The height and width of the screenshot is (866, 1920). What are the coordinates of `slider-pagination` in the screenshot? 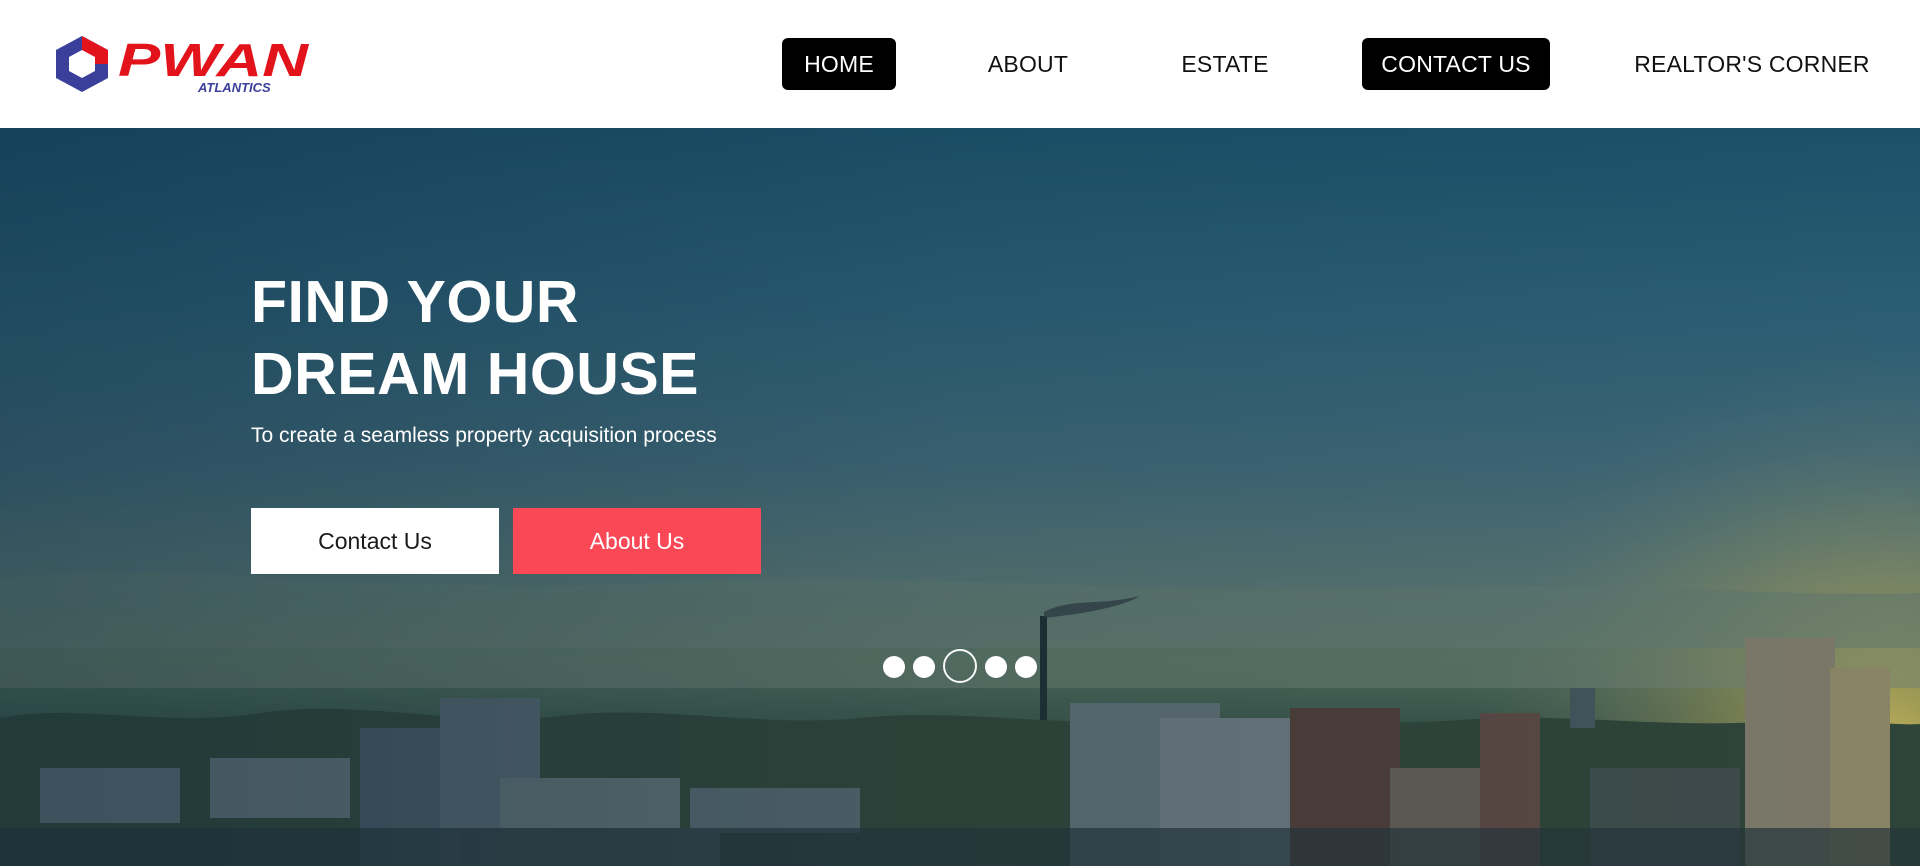 It's located at (960, 666).